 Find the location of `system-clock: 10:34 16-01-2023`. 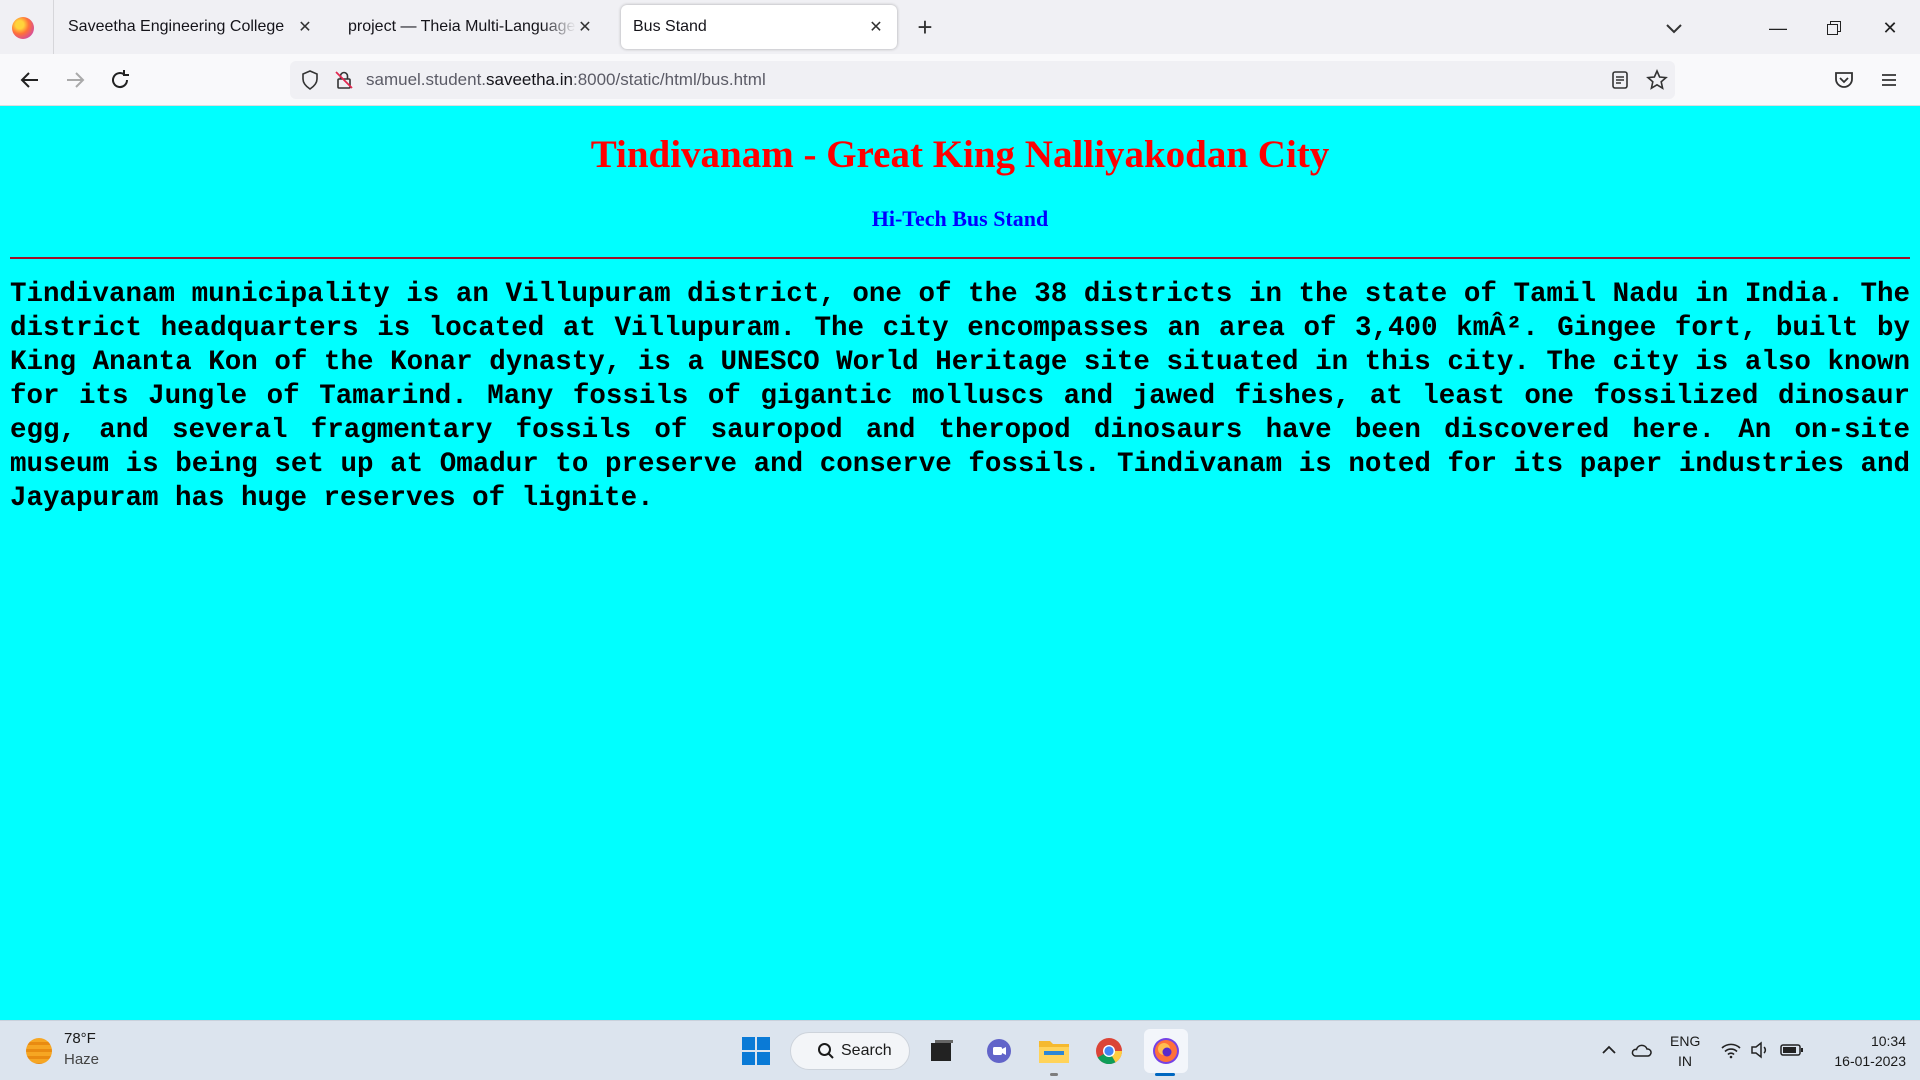

system-clock: 10:34 16-01-2023 is located at coordinates (1858, 1051).